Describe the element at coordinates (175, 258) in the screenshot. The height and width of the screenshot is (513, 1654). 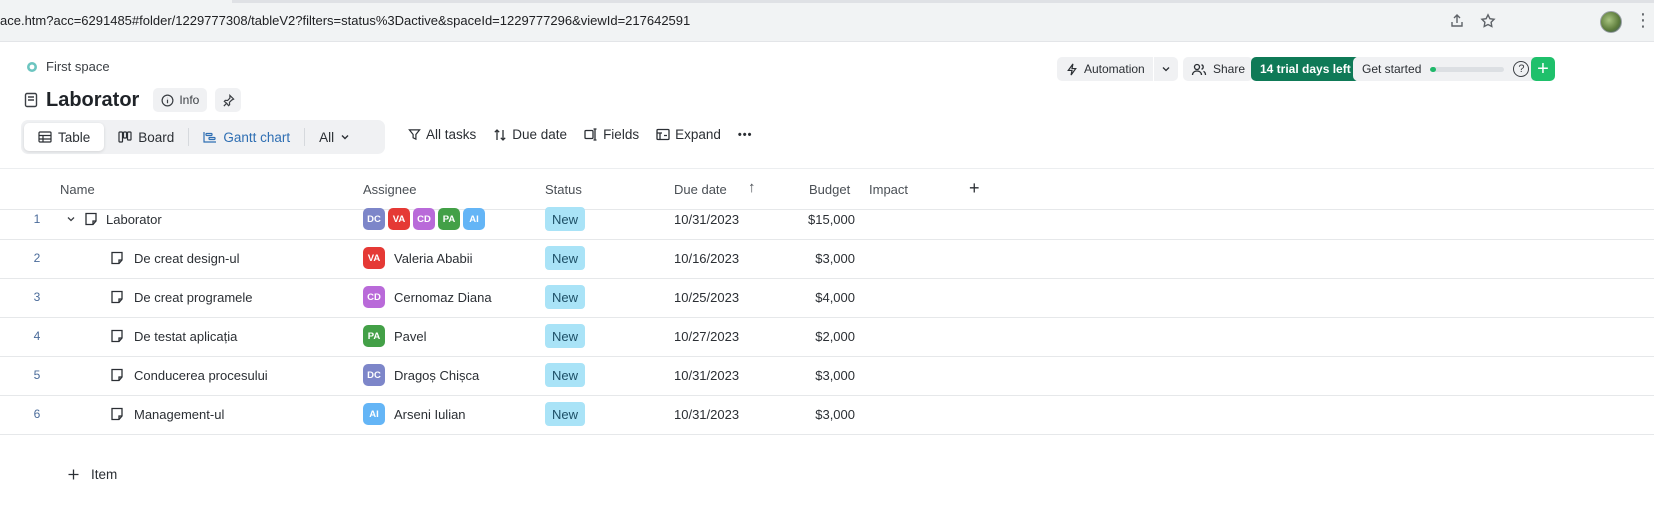
I see `name-cell: De creat design-ul` at that location.